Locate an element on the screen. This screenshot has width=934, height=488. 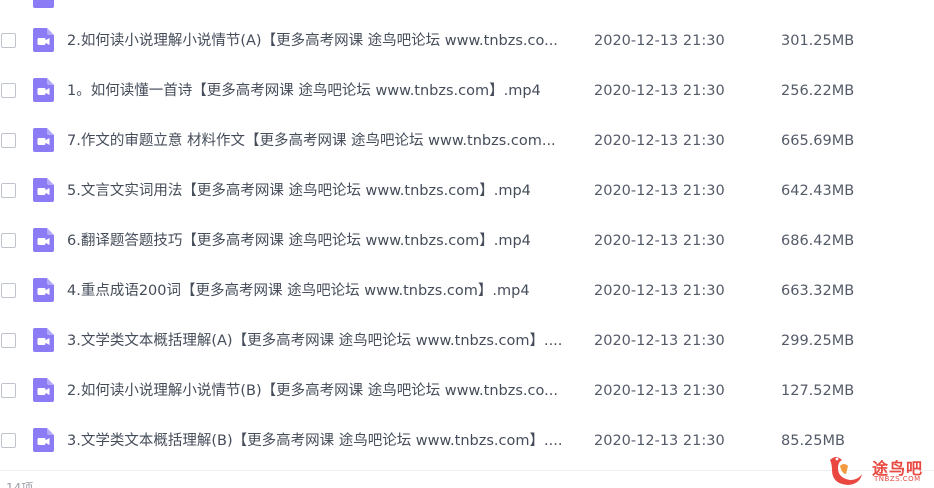
bird-logo-icon is located at coordinates (846, 471).